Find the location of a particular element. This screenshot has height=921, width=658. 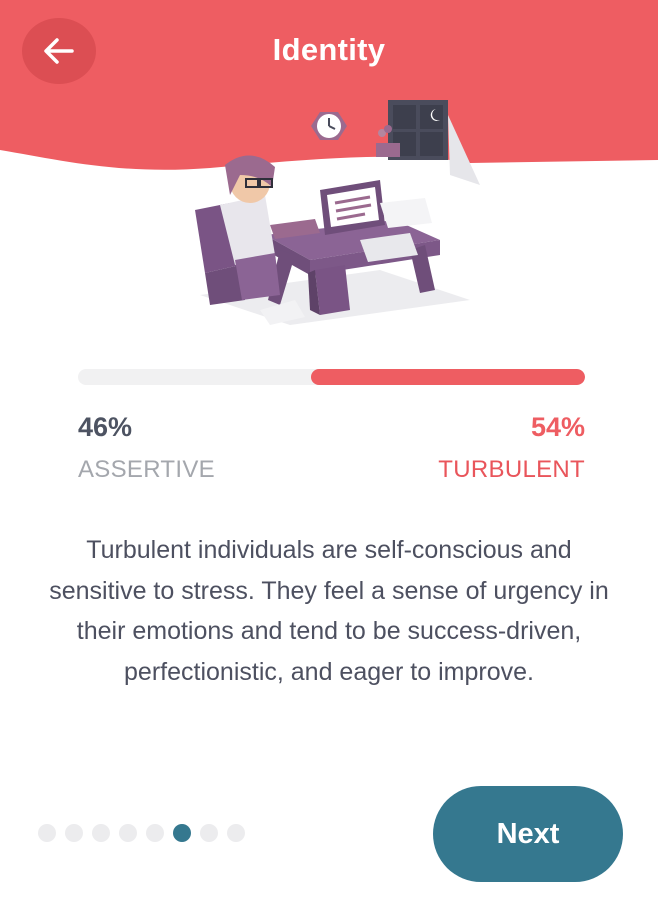

pagination-dot-active is located at coordinates (182, 833).